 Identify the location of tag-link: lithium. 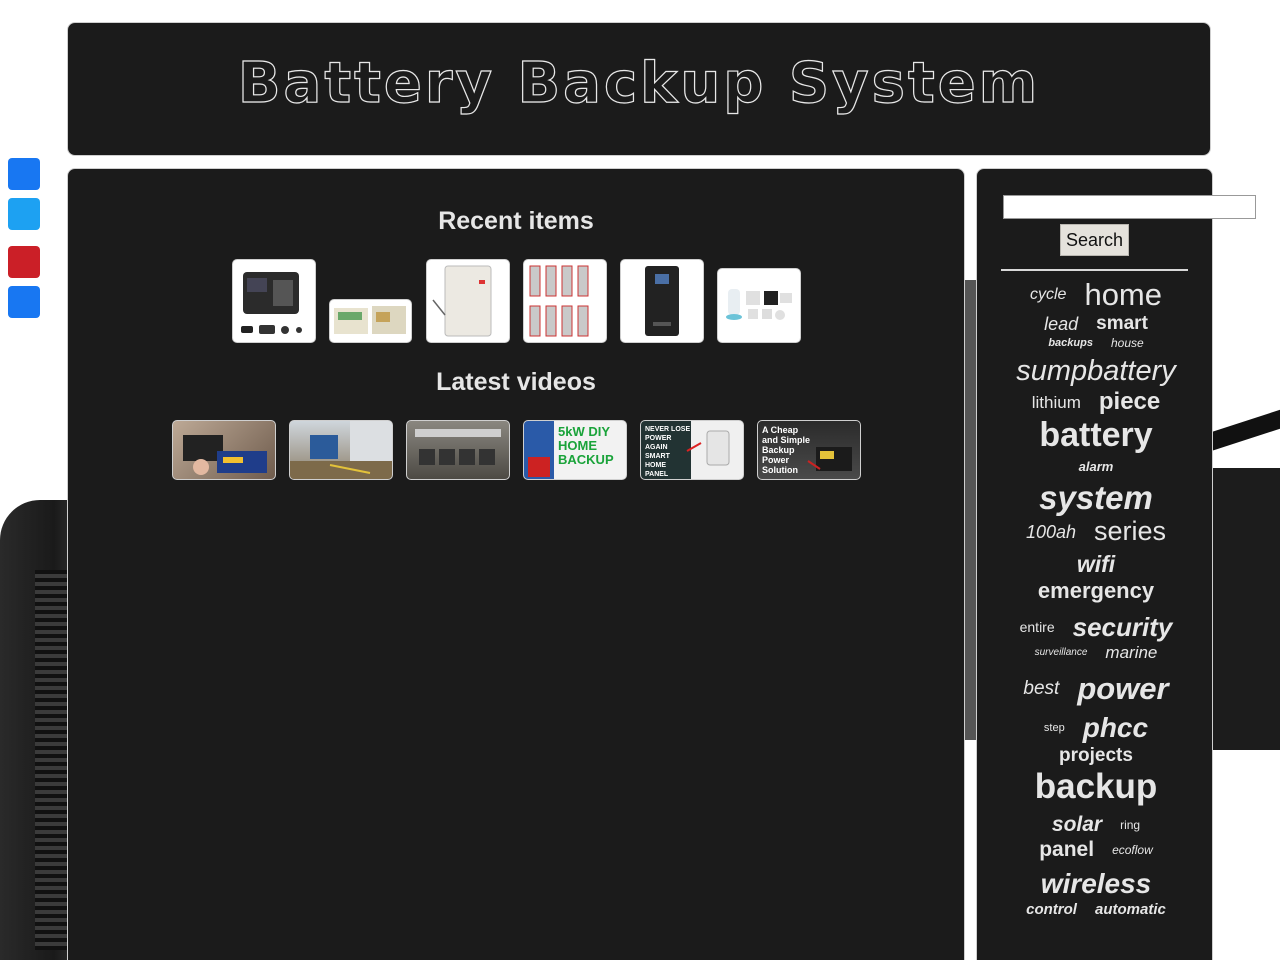
(1056, 402).